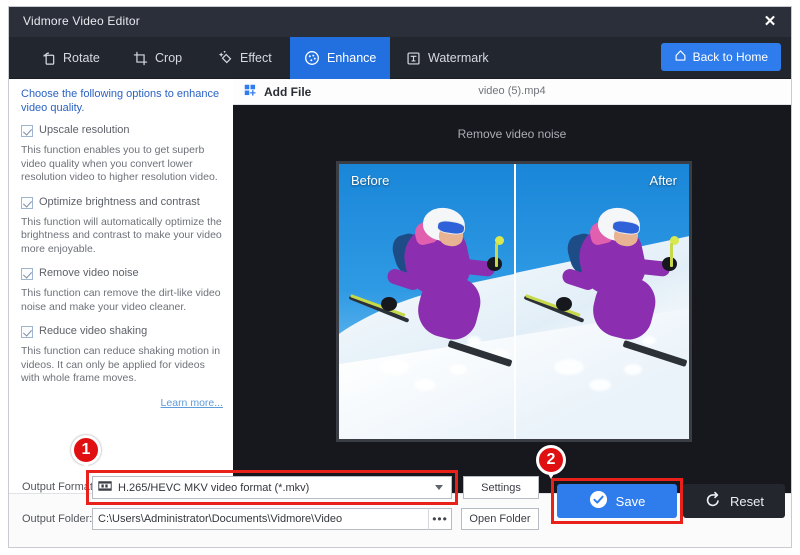 This screenshot has height=555, width=800. I want to click on watermark-icon, so click(413, 58).